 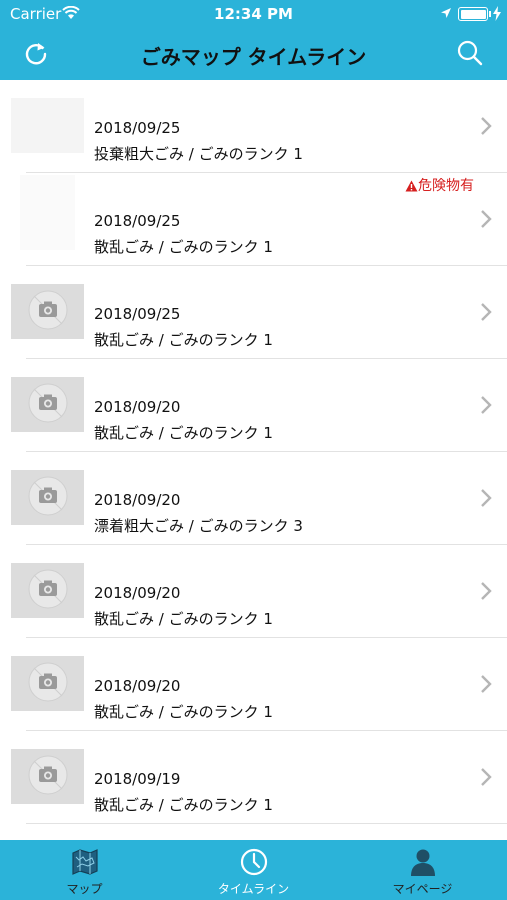 I want to click on hazard-badge: 危険物有, so click(x=439, y=185).